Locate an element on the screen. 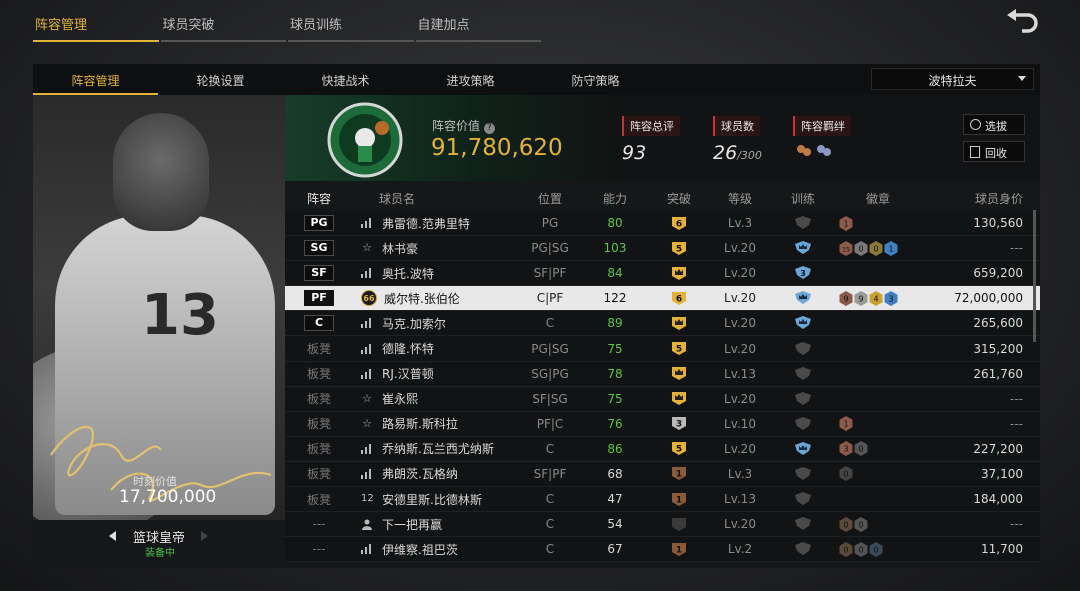 The image size is (1080, 591). user-icon is located at coordinates (367, 525).